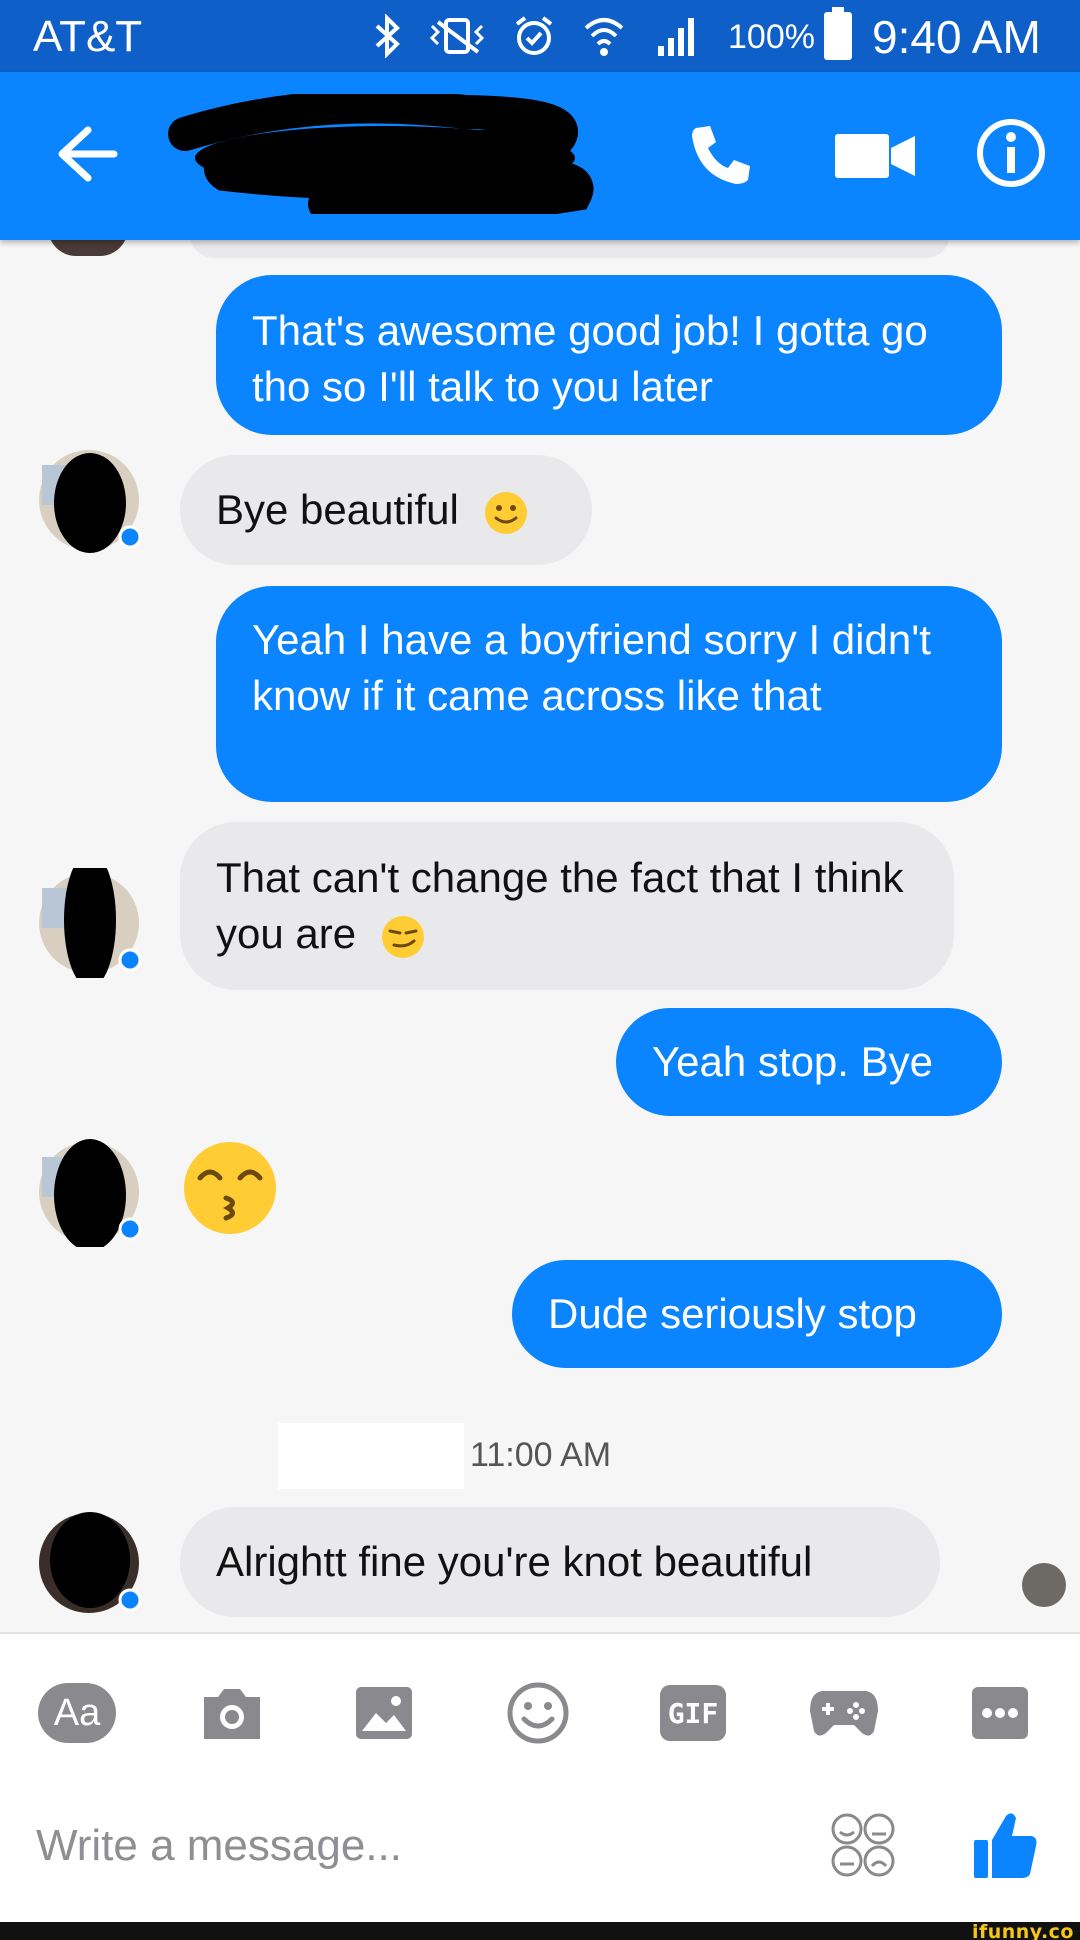  I want to click on wifi-icon, so click(604, 37).